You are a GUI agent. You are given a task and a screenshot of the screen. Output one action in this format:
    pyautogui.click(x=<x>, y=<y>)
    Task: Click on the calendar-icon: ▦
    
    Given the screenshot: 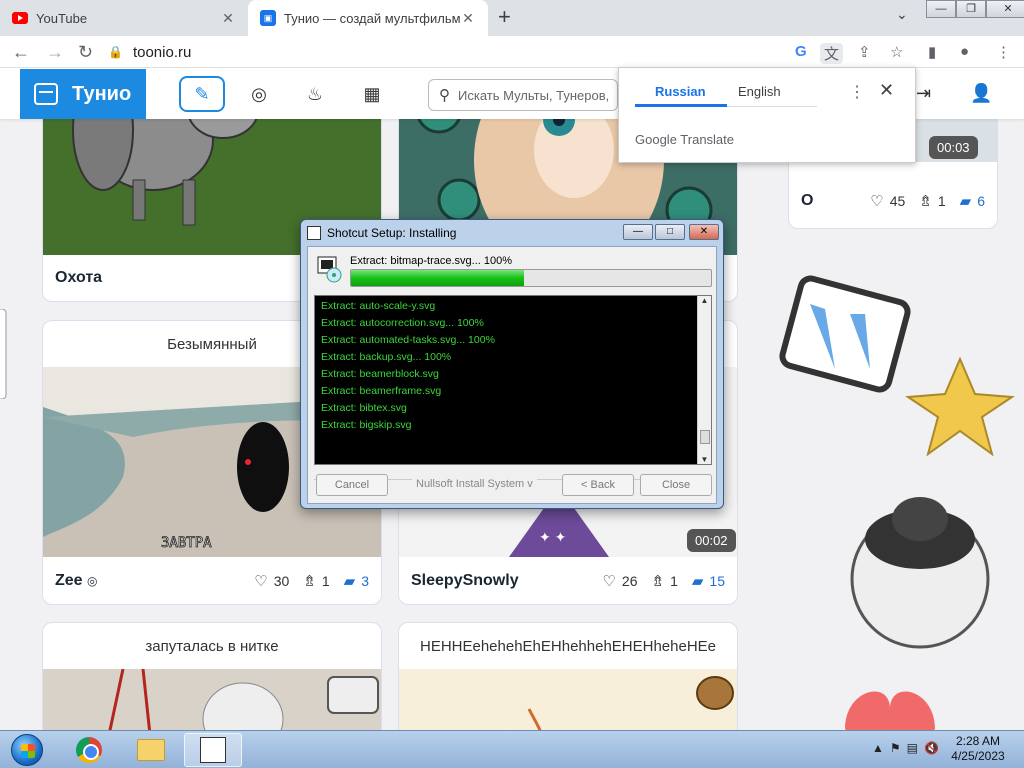 What is the action you would take?
    pyautogui.click(x=372, y=94)
    